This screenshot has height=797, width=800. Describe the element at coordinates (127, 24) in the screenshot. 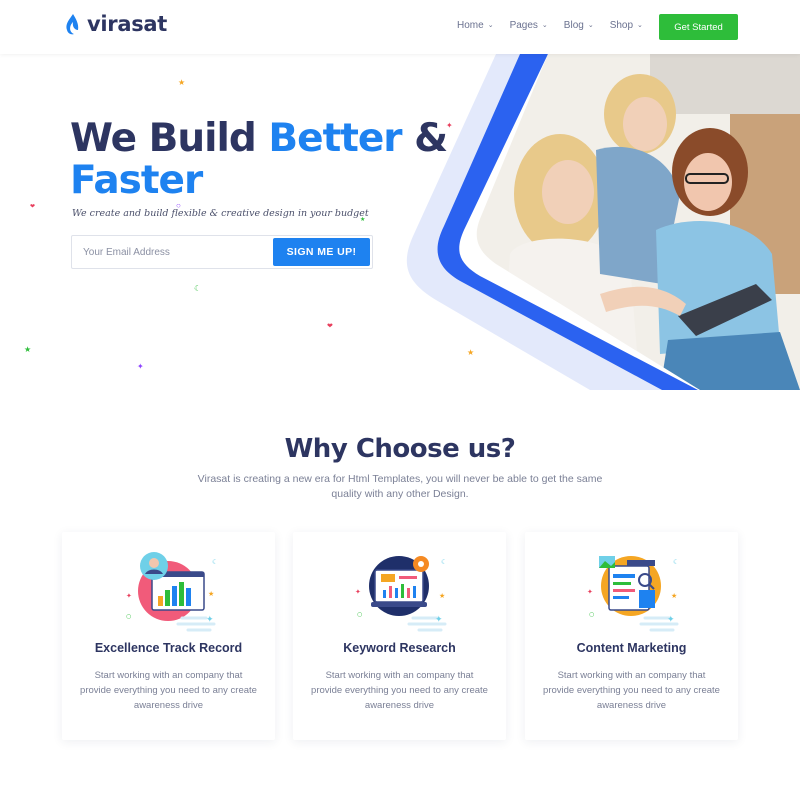

I see `logo-text: virasat` at that location.